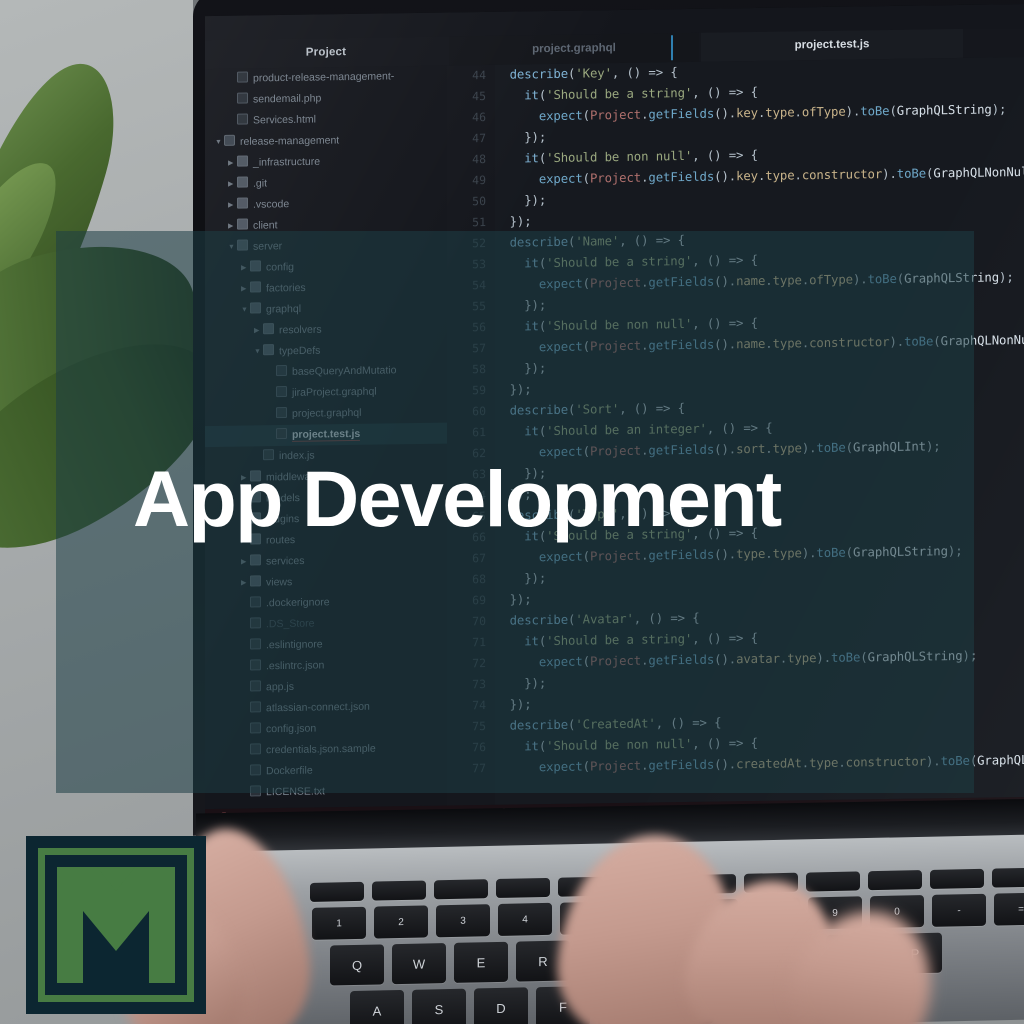 The height and width of the screenshot is (1024, 1024). What do you see at coordinates (271, 204) in the screenshot?
I see `file-tree-item-label: .vscode` at bounding box center [271, 204].